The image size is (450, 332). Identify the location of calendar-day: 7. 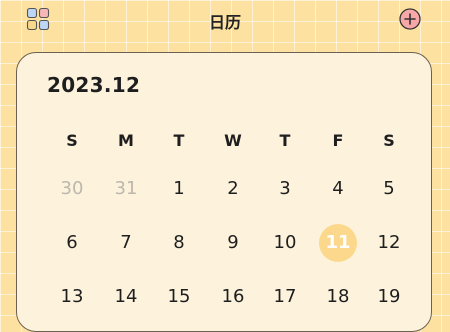
(126, 243).